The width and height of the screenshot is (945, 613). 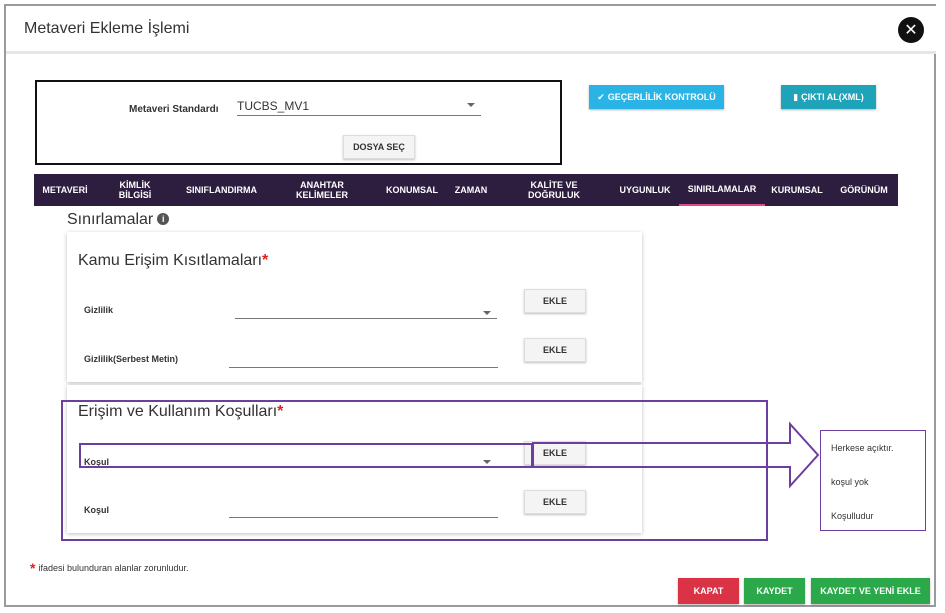 I want to click on validate-button-label: GEÇERLİLİK KONTROLÜ, so click(x=661, y=97).